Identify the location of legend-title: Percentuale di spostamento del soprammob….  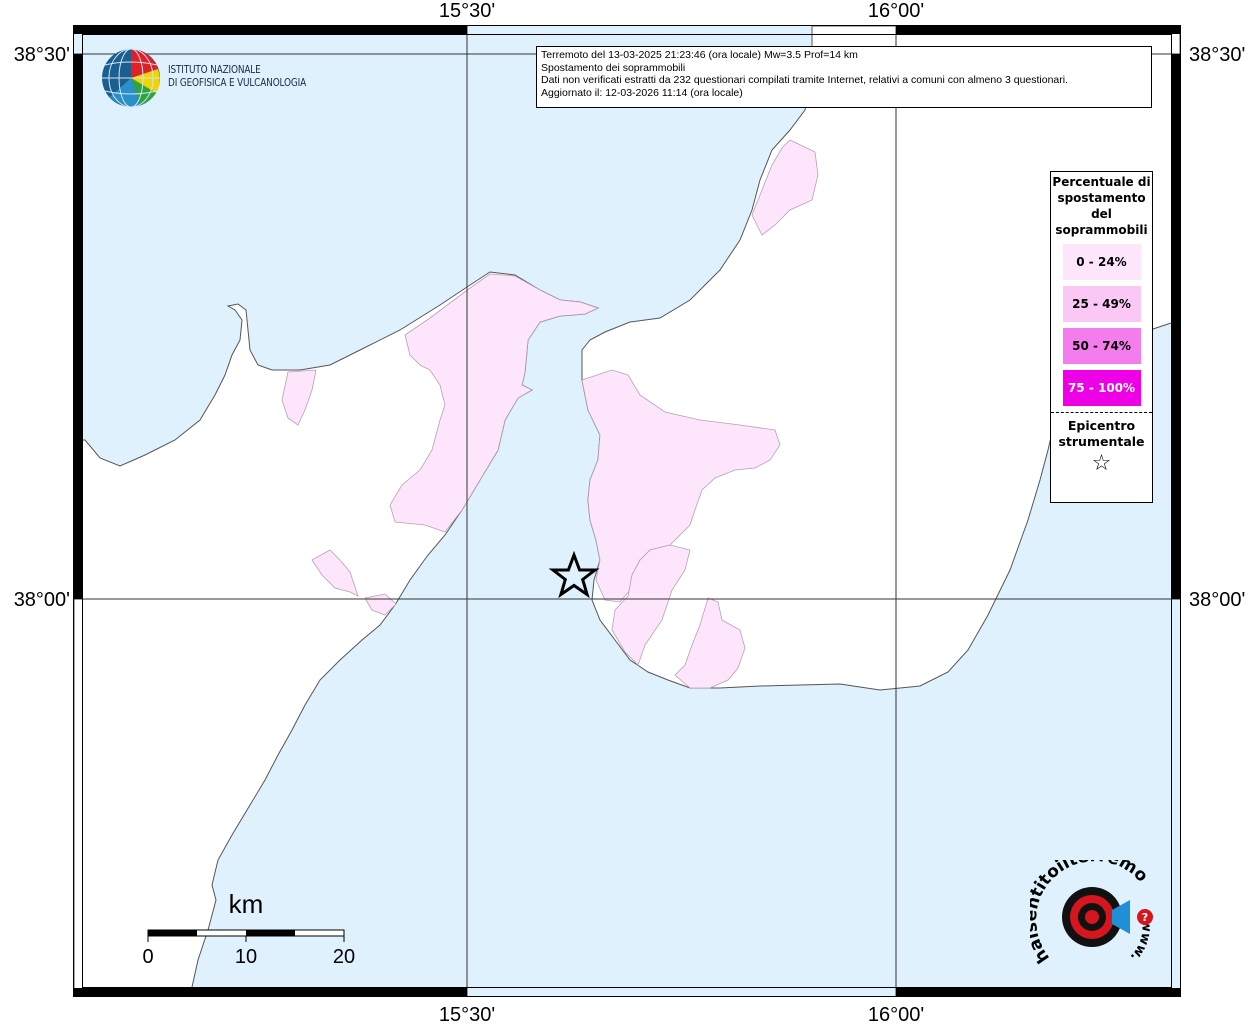
(1101, 206).